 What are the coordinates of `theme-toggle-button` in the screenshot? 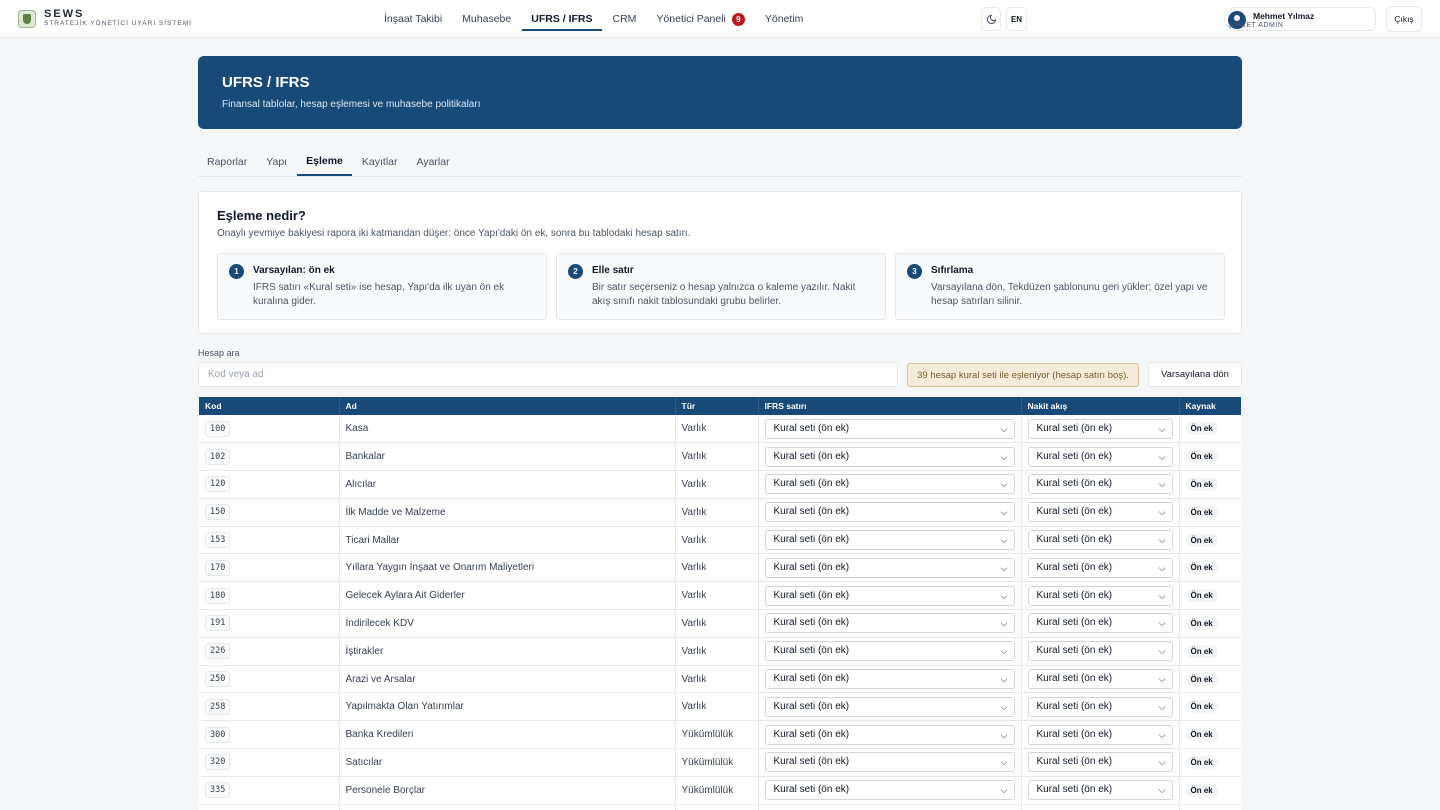 It's located at (991, 19).